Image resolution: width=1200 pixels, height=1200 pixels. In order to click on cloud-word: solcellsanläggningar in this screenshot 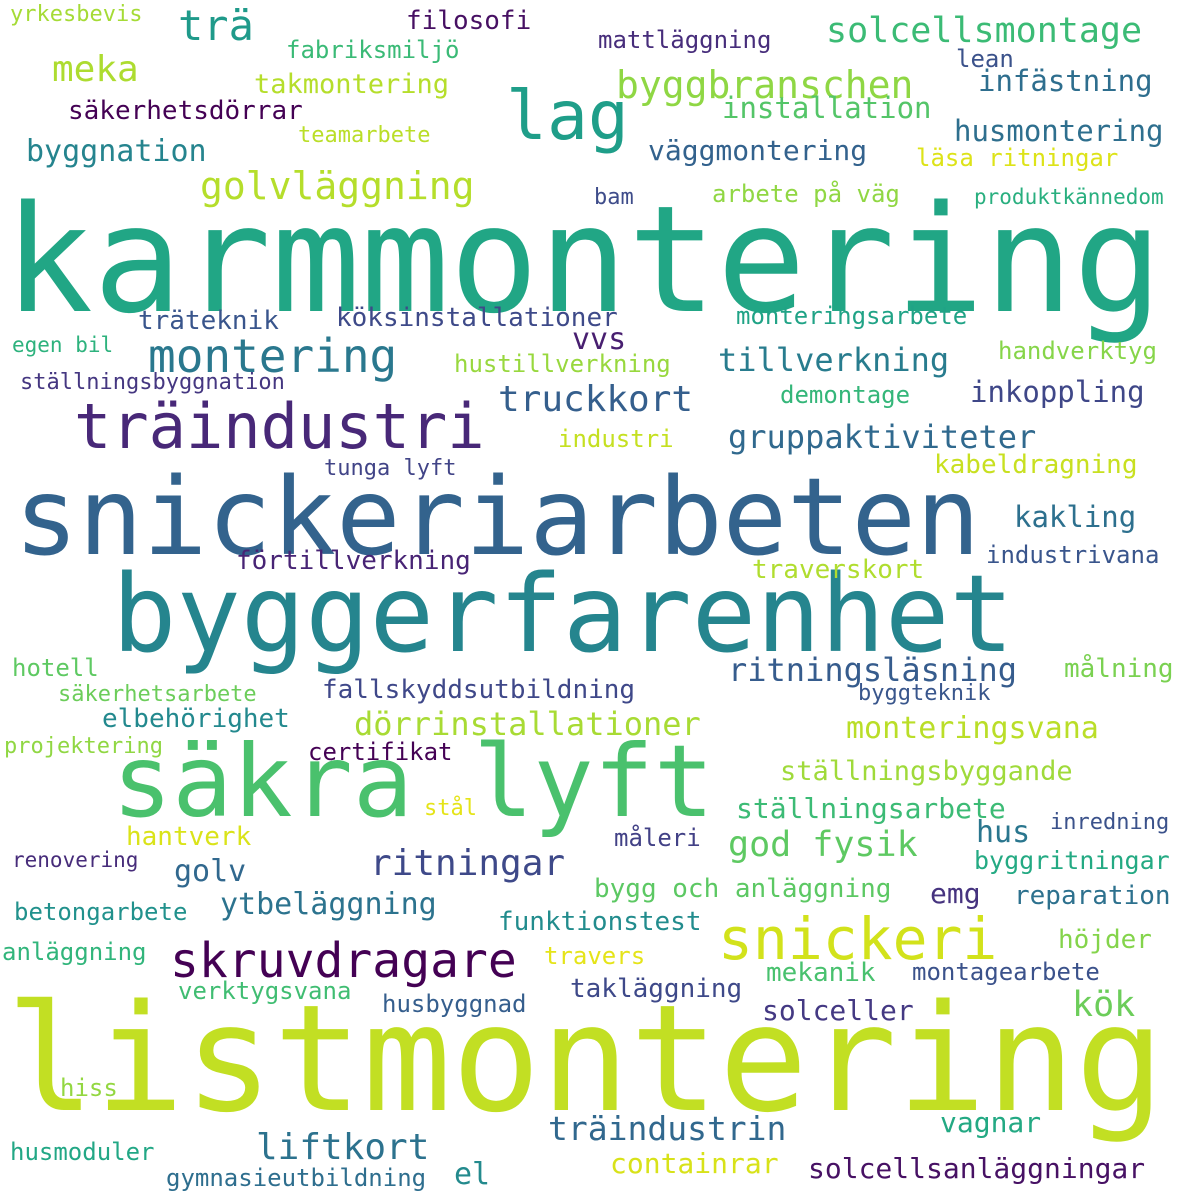, I will do `click(977, 1168)`.